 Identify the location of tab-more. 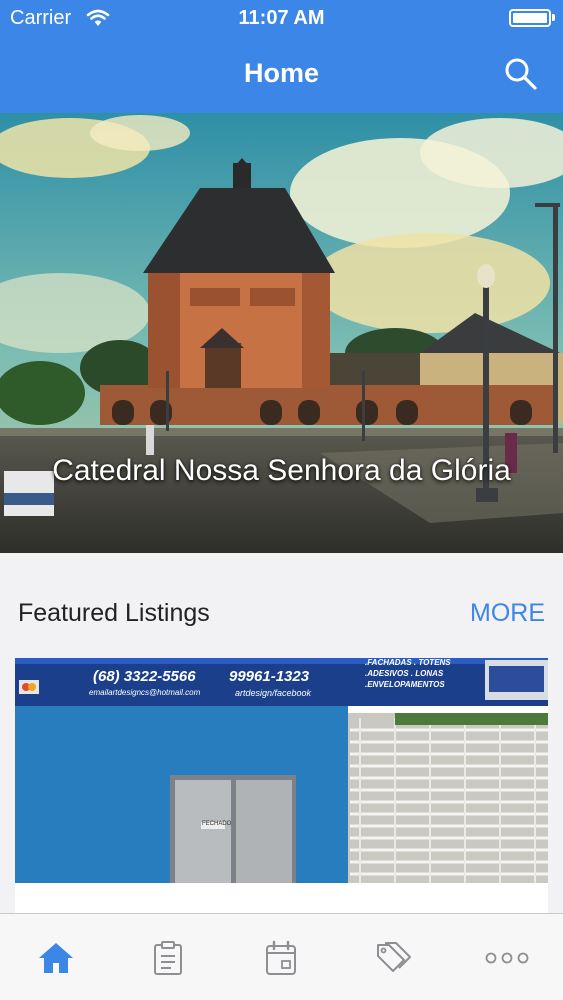
(507, 957).